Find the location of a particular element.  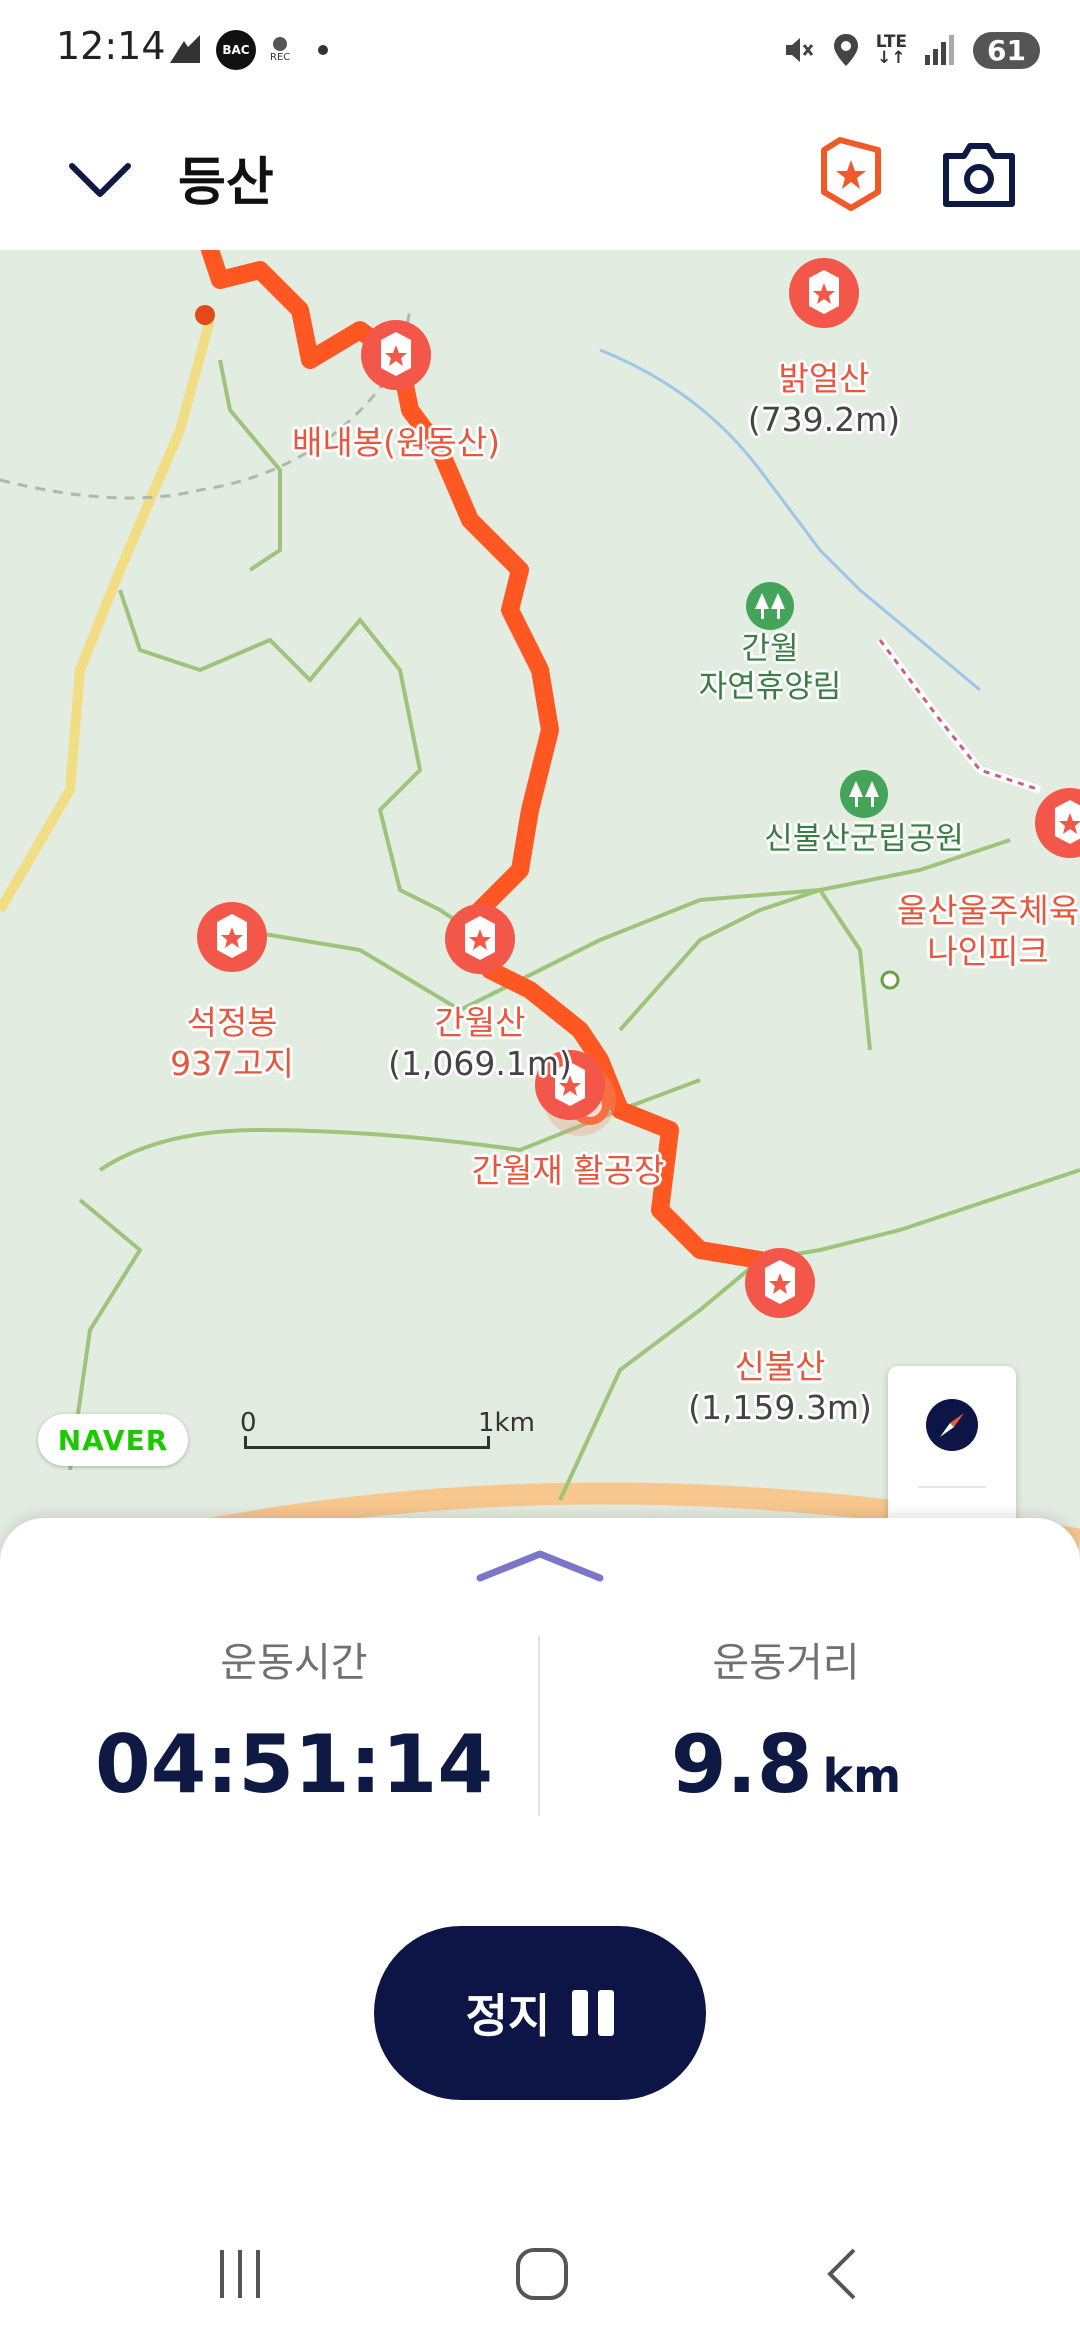

distance-unit: km is located at coordinates (862, 1776).